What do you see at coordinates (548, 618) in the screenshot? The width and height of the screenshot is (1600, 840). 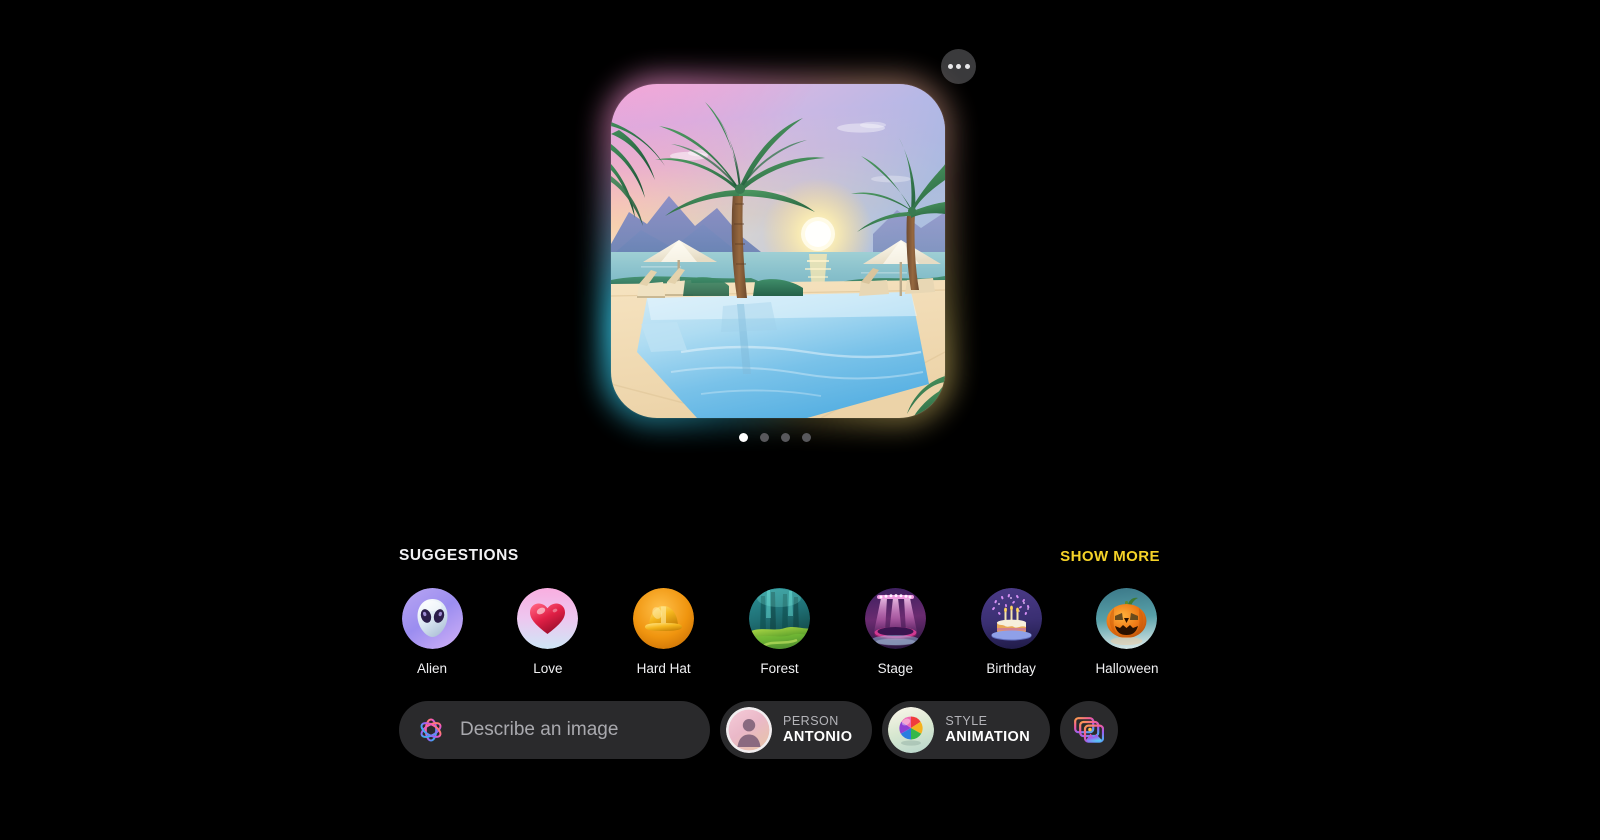 I see `heart-icon` at bounding box center [548, 618].